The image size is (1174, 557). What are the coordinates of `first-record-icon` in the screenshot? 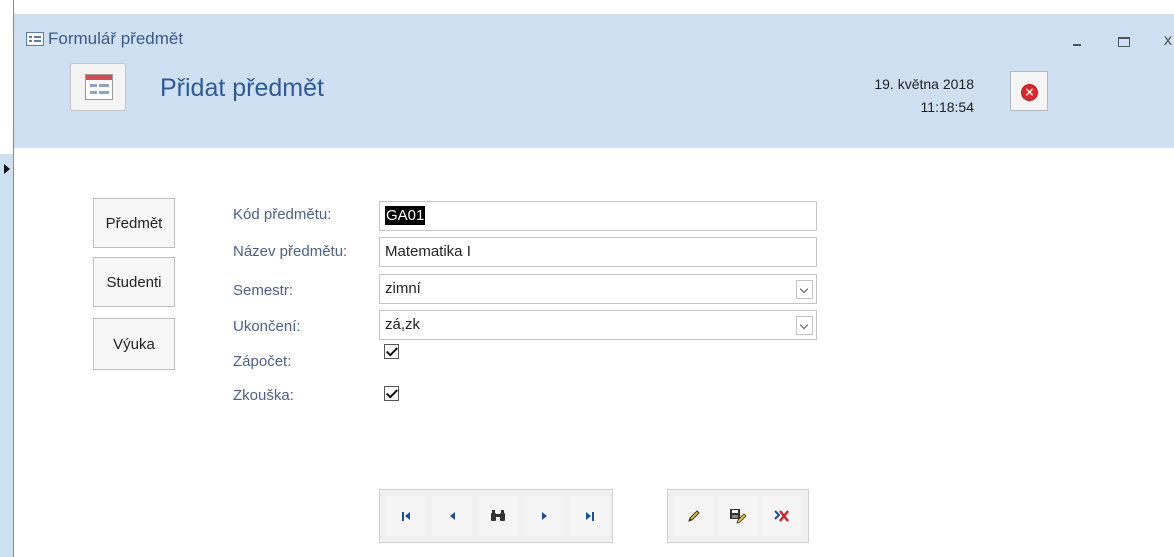 It's located at (406, 516).